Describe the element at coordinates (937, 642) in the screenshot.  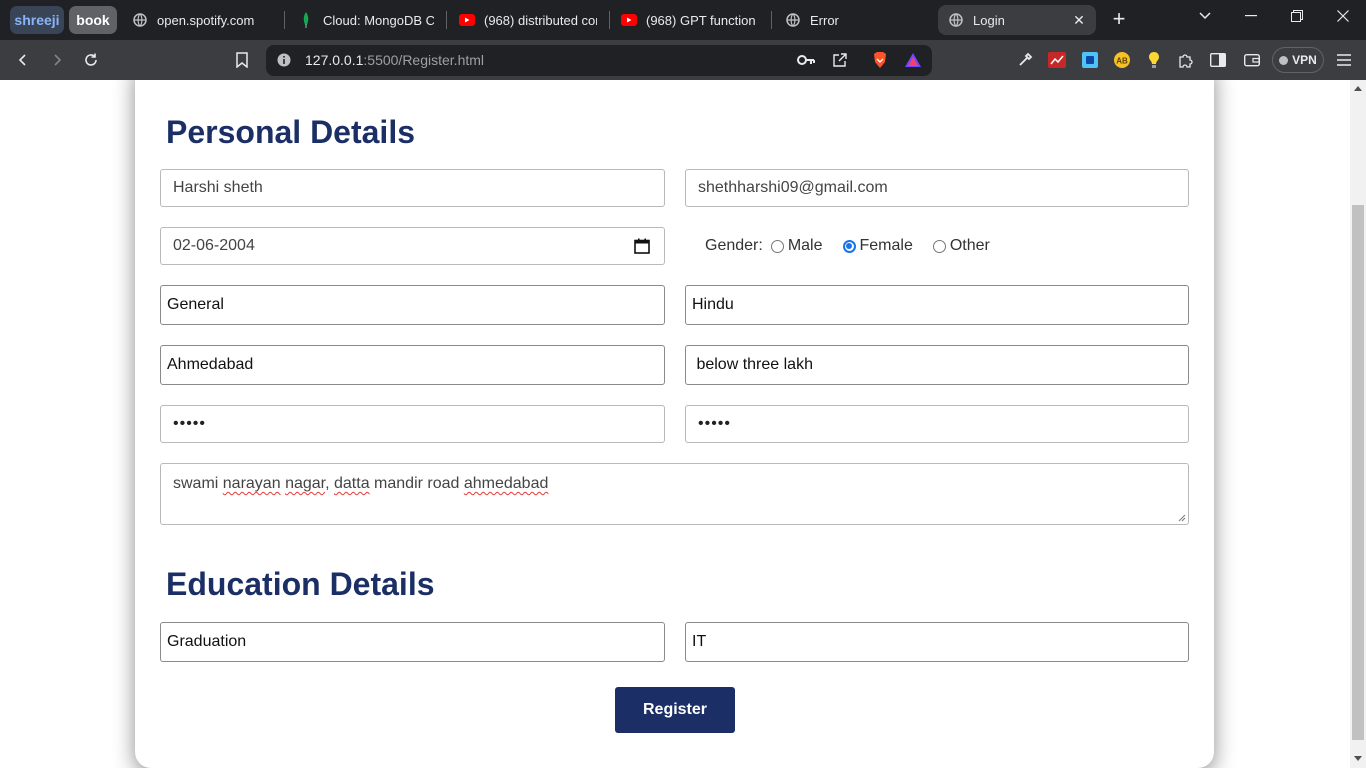
I see `branch-field: IT` at that location.